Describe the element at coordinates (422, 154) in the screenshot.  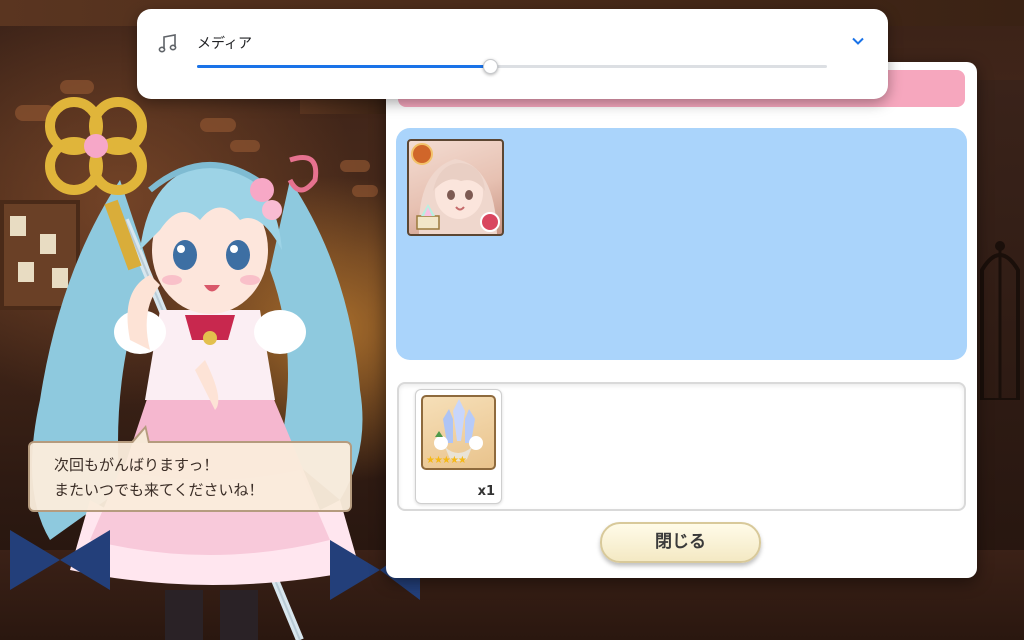
I see `class-badge-icon` at that location.